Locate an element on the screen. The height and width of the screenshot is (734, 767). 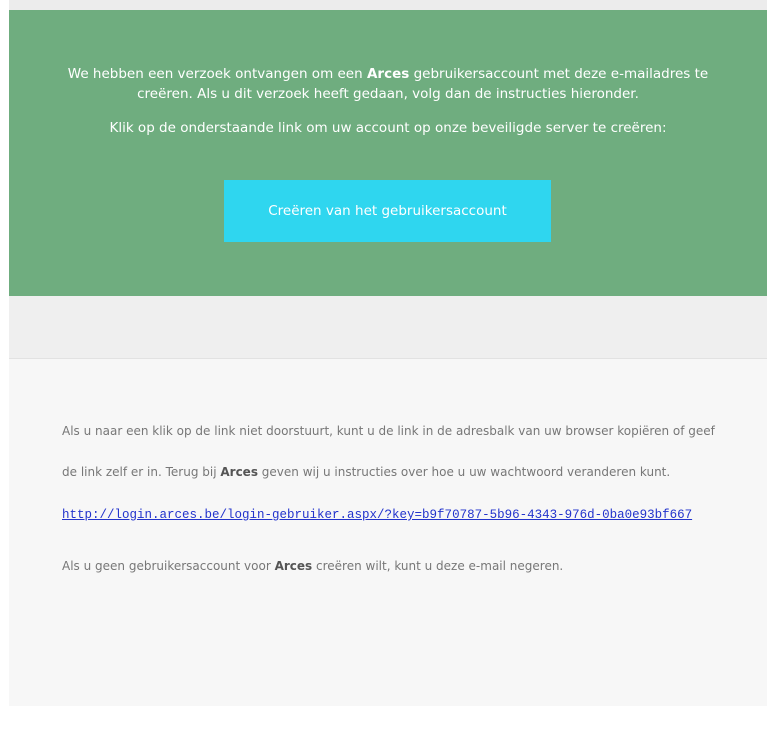
para2-brand: Arces is located at coordinates (293, 566).